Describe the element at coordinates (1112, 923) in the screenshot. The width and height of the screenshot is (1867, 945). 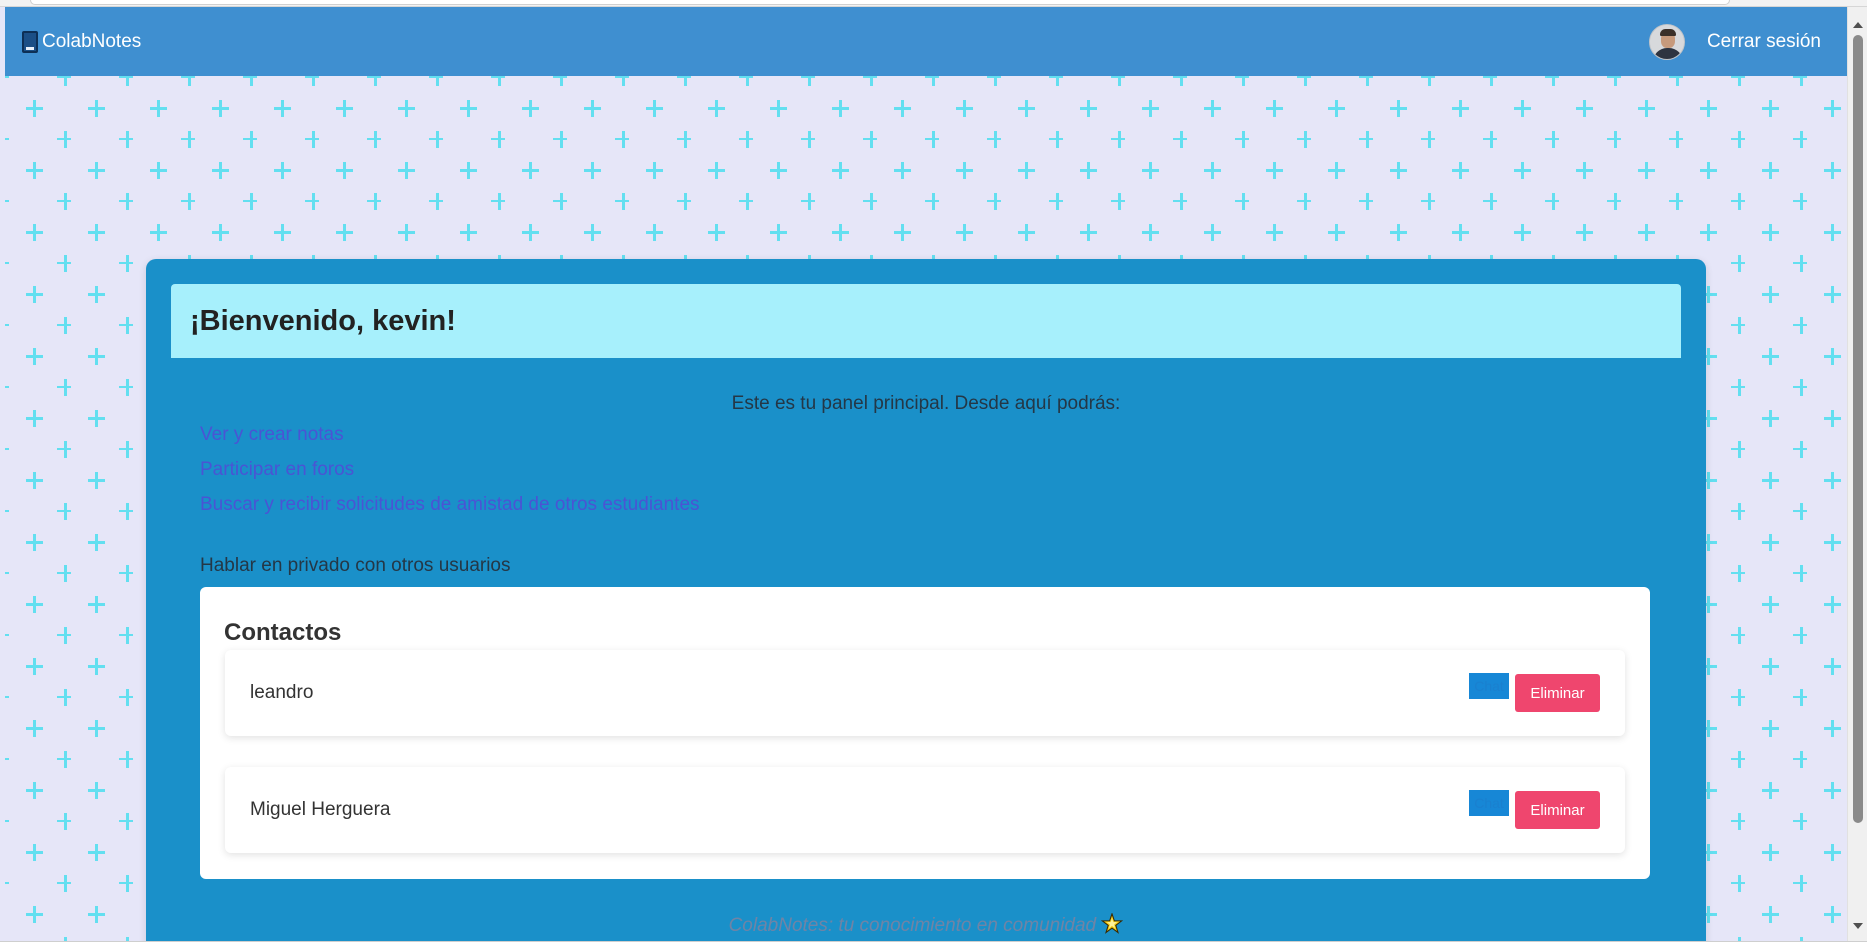
I see `star-icon` at that location.